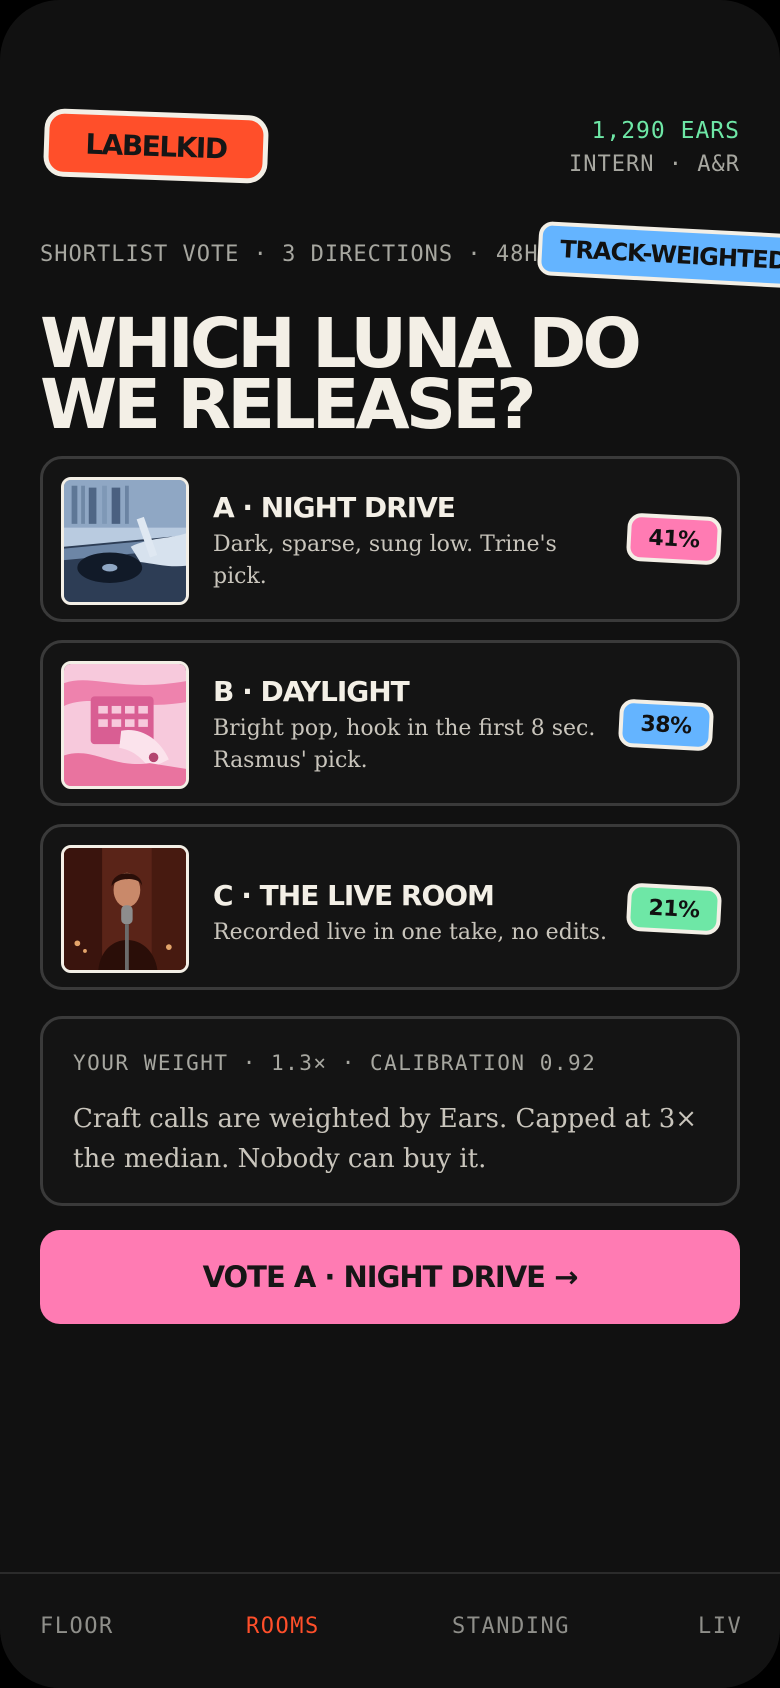 The height and width of the screenshot is (1688, 780). What do you see at coordinates (77, 1626) in the screenshot?
I see `nav-item-floor: FLOOR` at bounding box center [77, 1626].